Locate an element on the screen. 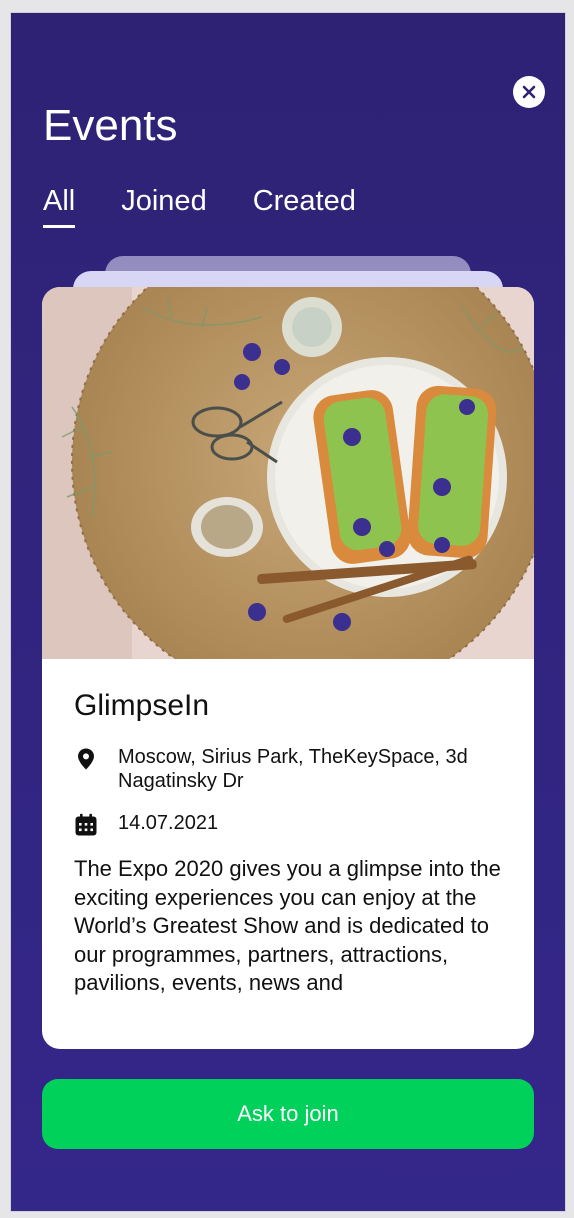 The width and height of the screenshot is (574, 1218). page-title: Events is located at coordinates (110, 125).